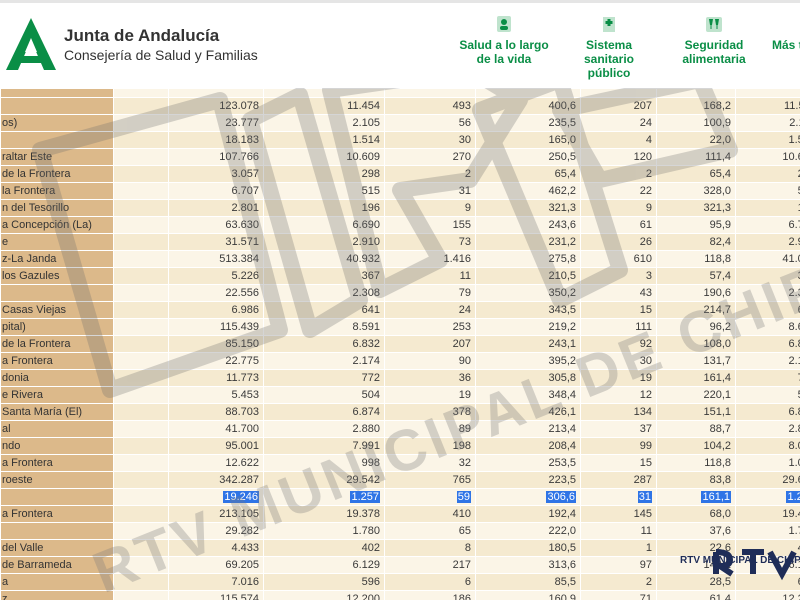  What do you see at coordinates (528, 463) in the screenshot?
I see `table-cell: 253,5` at bounding box center [528, 463].